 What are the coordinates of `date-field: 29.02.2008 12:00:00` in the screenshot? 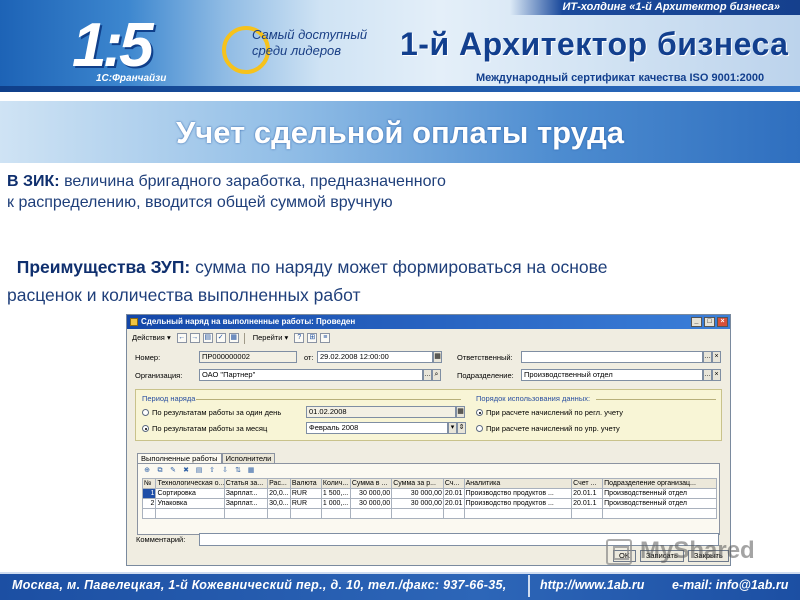 It's located at (375, 357).